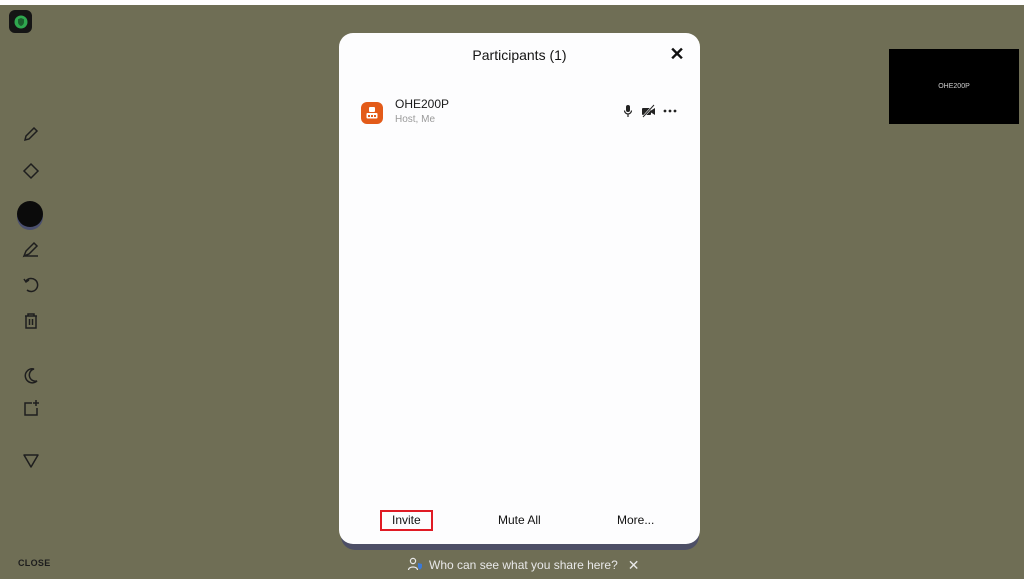 This screenshot has height=579, width=1024. I want to click on close-whiteboard-button: CLOSE, so click(34, 563).